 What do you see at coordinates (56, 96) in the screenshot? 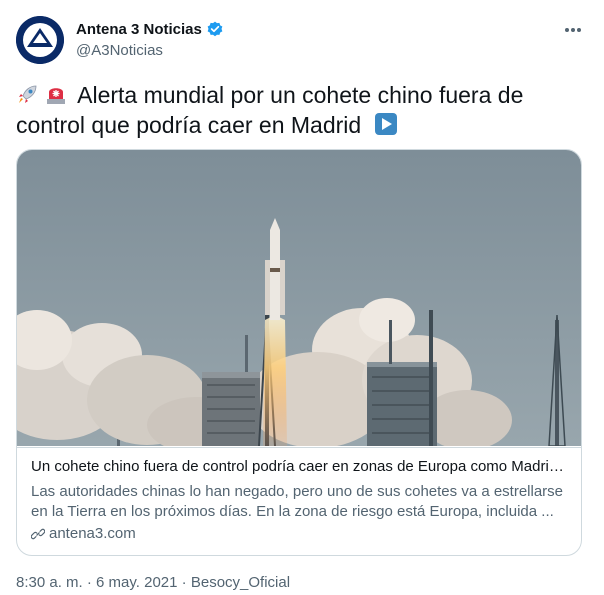
I see `police-light-emoji-icon` at bounding box center [56, 96].